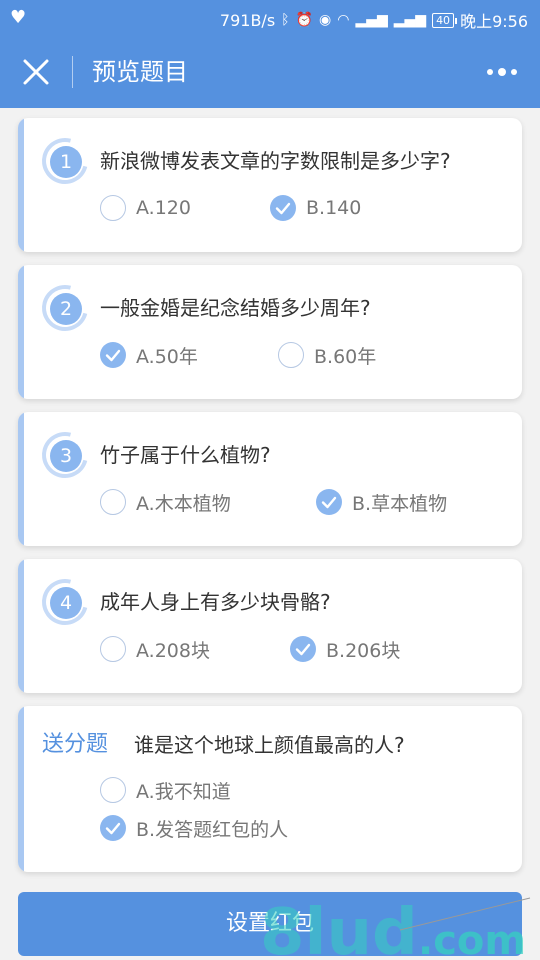 Image resolution: width=540 pixels, height=960 pixels. I want to click on question-number-badge: 3, so click(65, 455).